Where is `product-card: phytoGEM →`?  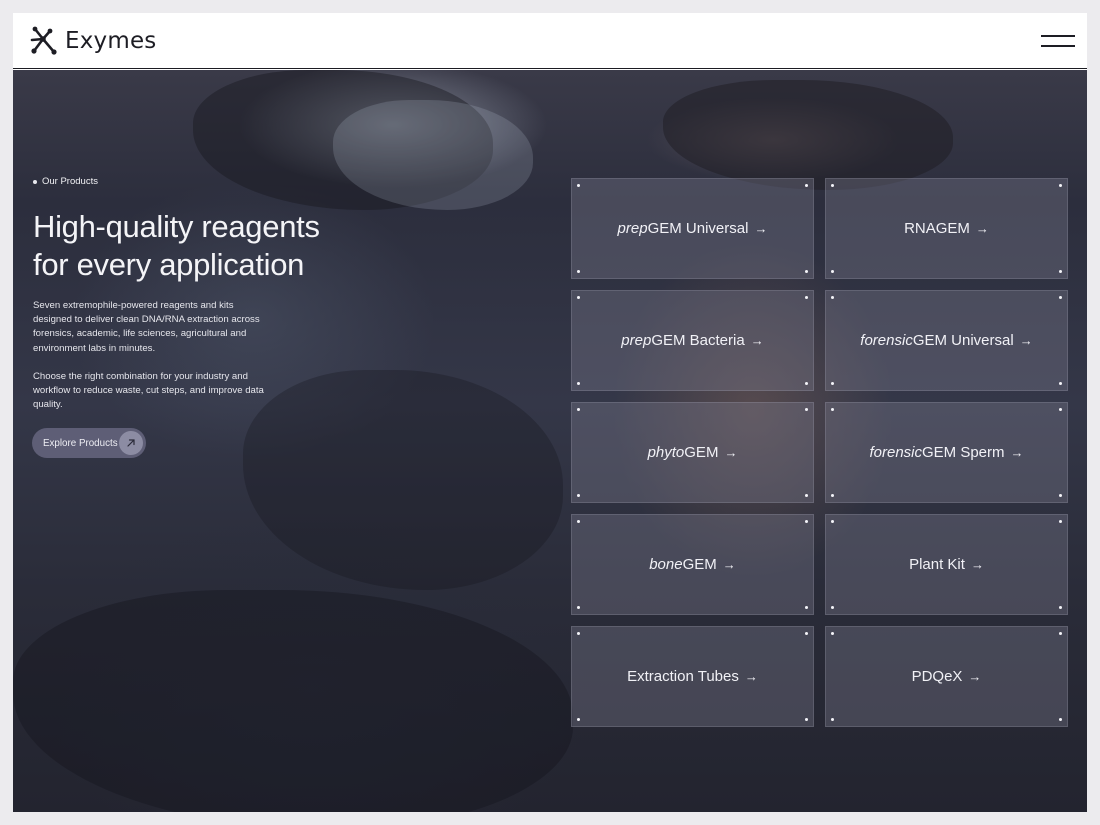 product-card: phytoGEM → is located at coordinates (692, 452).